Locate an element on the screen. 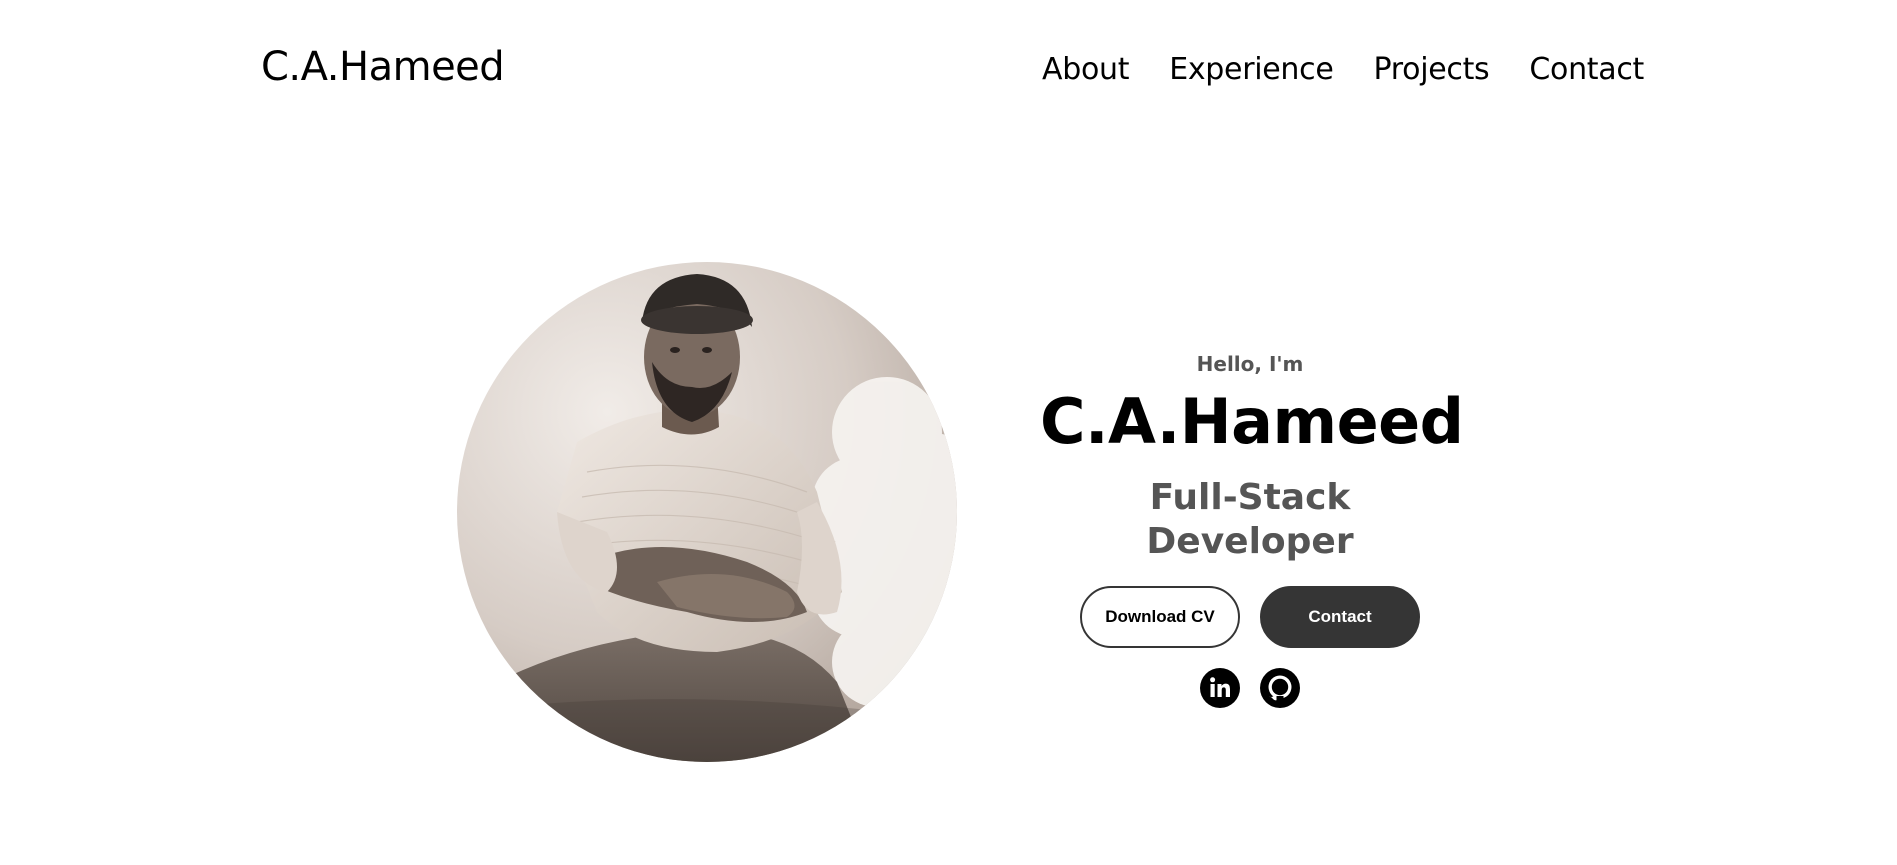 The image size is (1897, 865). greeting-text: Hello, I'm is located at coordinates (1250, 364).